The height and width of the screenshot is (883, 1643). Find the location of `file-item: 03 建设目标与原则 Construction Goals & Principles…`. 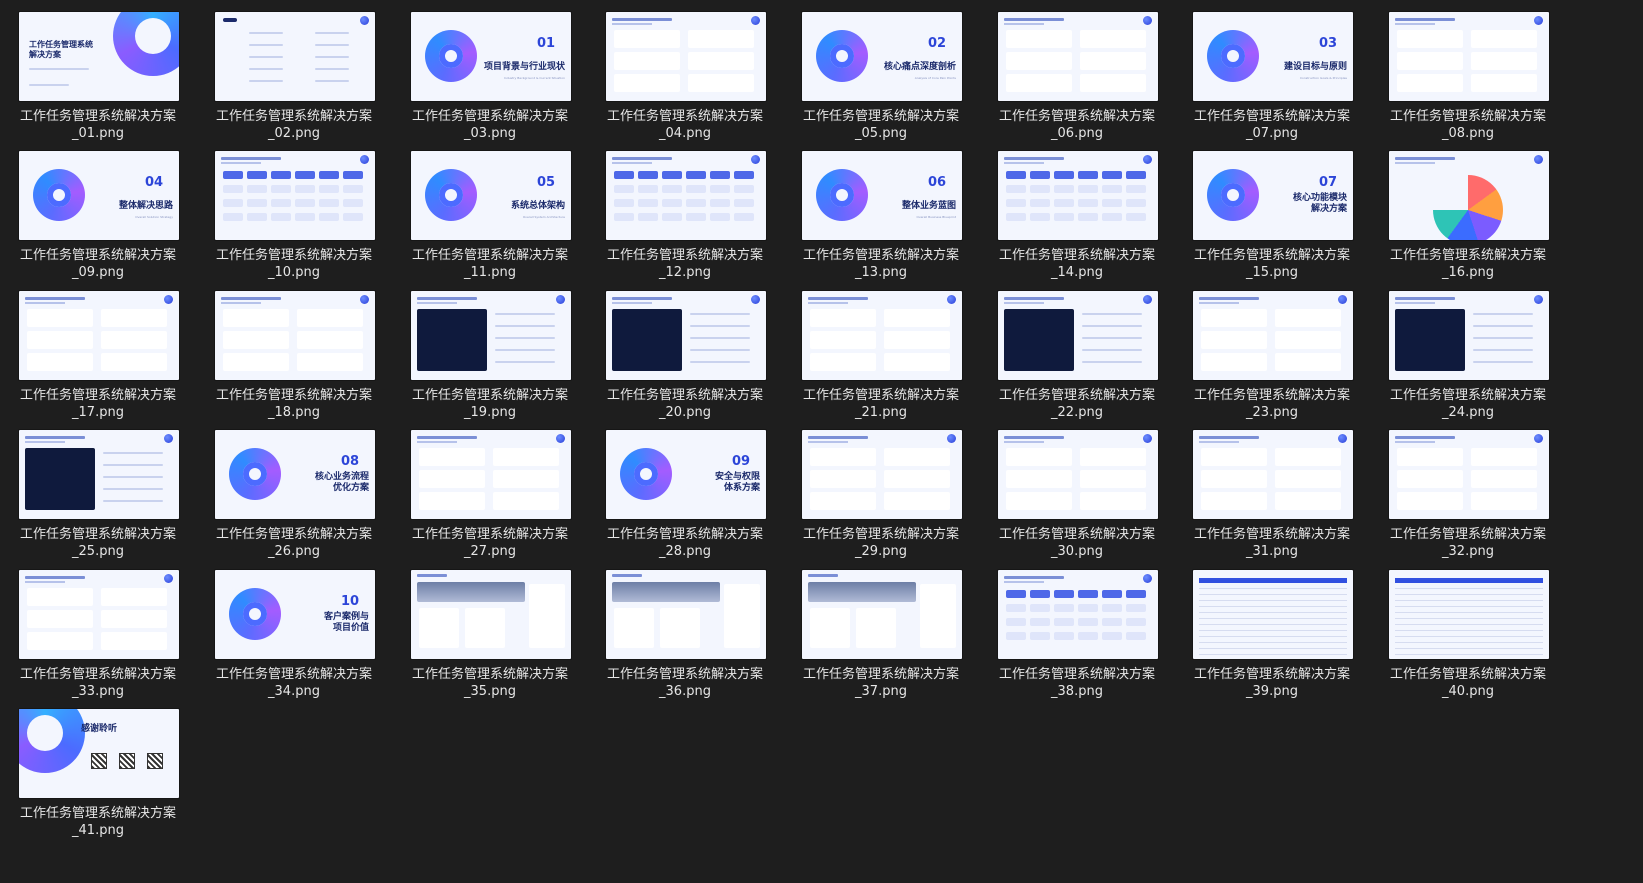

file-item: 03 建设目标与原则 Construction Goals & Principles… is located at coordinates (1272, 70).